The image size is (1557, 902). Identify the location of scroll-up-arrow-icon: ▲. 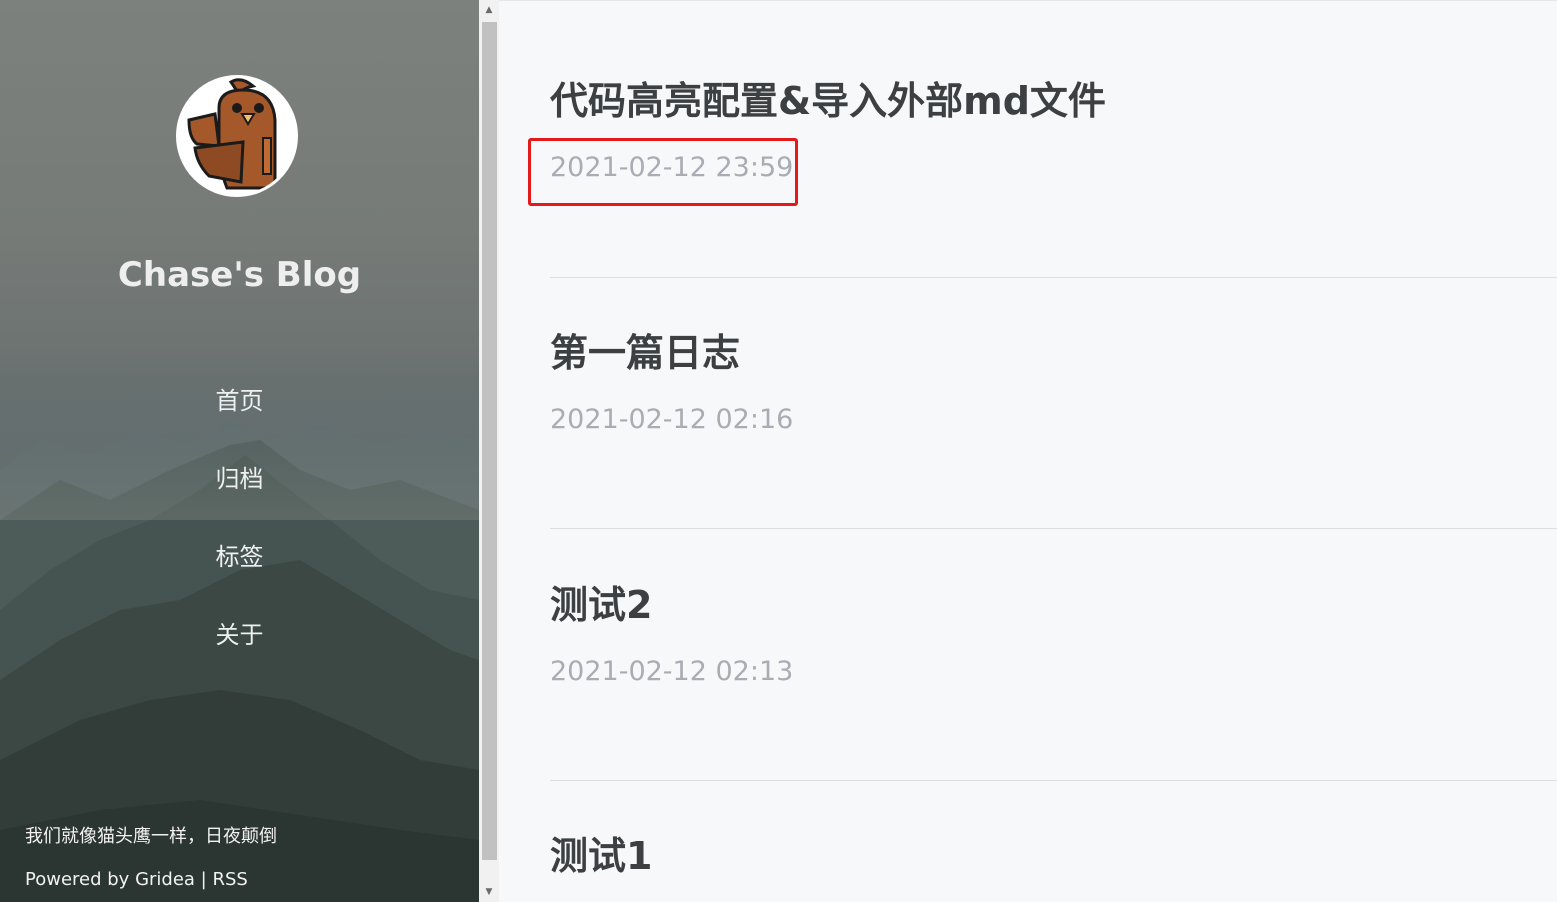
(489, 10).